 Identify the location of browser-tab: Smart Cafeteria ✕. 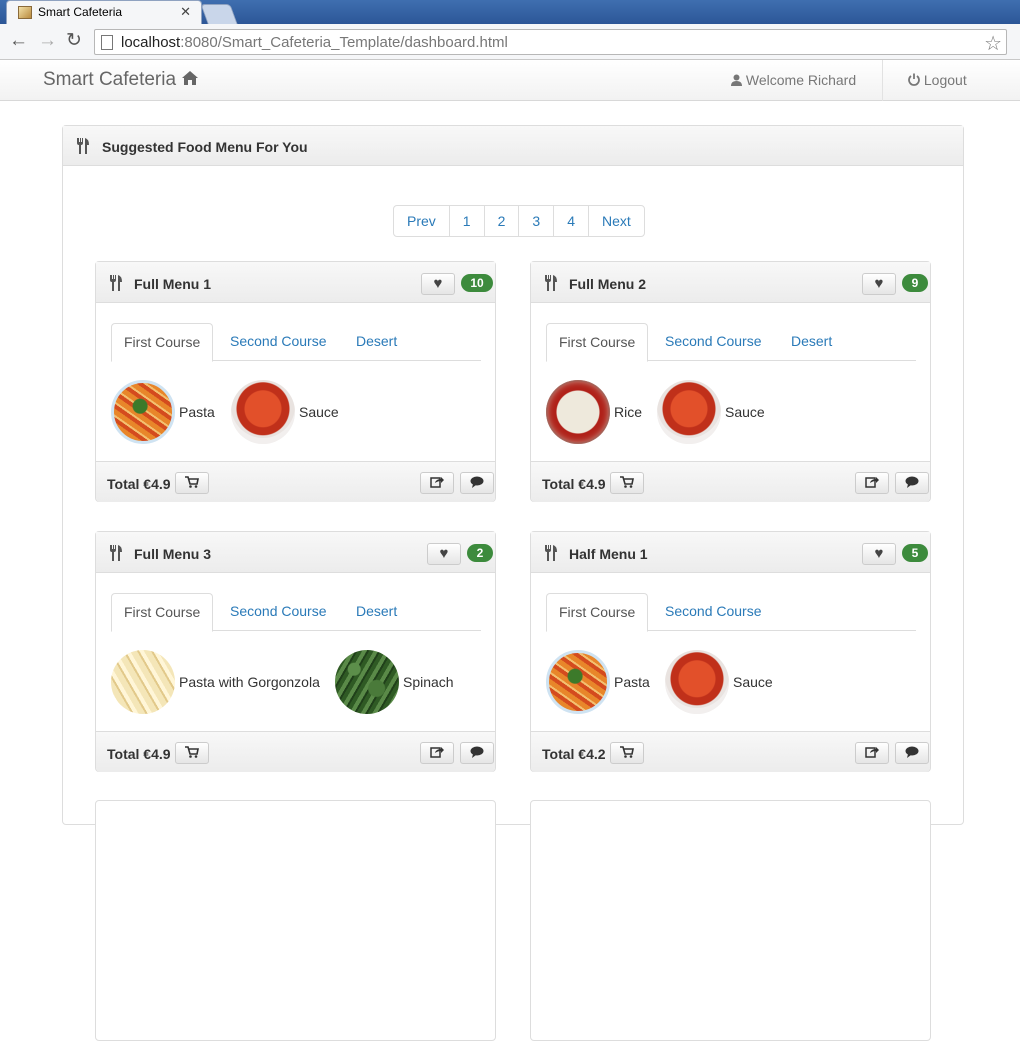
(104, 12).